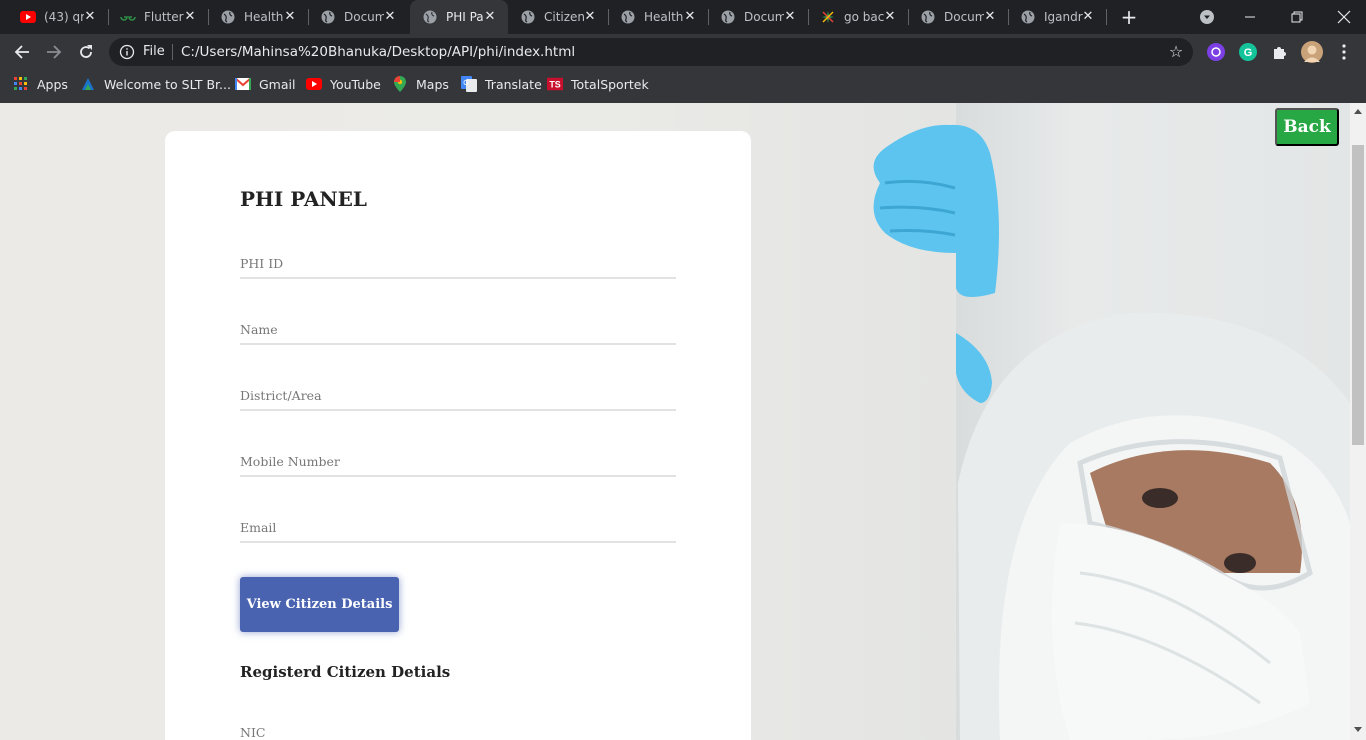 The height and width of the screenshot is (740, 1366). I want to click on scroll-up-arrow-icon, so click(1358, 111).